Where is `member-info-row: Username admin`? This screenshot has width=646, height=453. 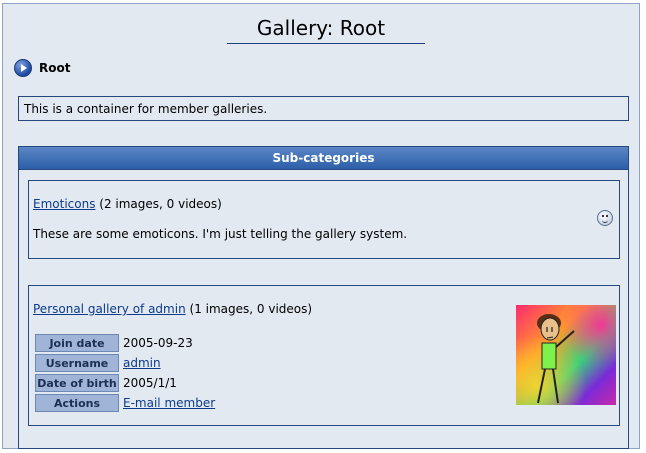
member-info-row: Username admin is located at coordinates (125, 363).